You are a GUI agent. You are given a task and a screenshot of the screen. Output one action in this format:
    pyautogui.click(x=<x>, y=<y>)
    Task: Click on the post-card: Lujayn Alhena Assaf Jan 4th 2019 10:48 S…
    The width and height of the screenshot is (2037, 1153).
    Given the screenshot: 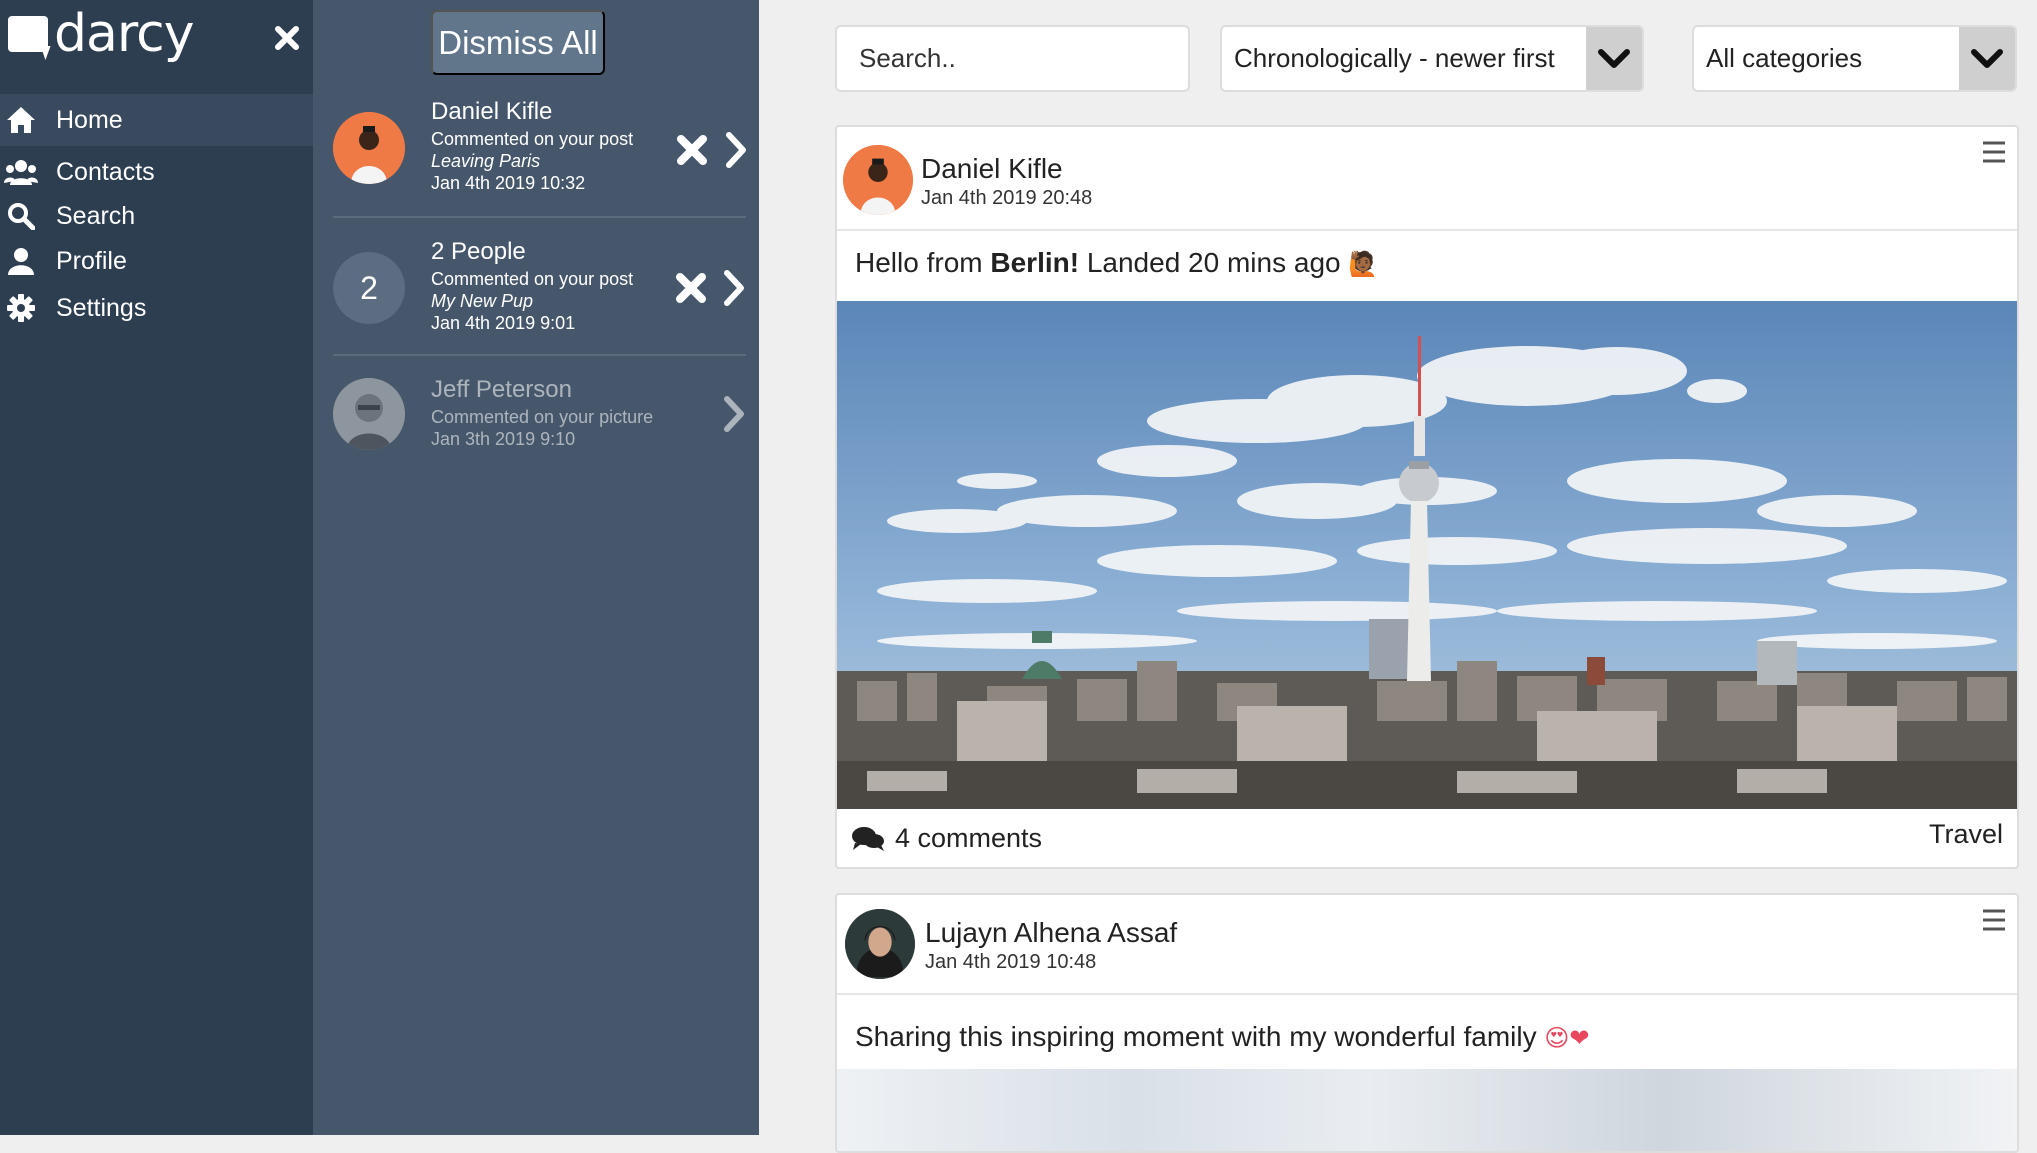 What is the action you would take?
    pyautogui.click(x=1427, y=1023)
    